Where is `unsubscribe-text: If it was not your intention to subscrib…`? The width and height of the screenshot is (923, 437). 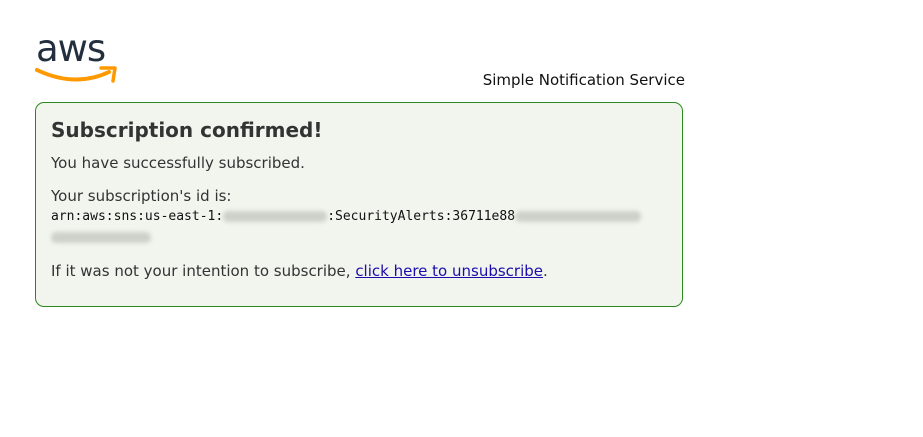 unsubscribe-text: If it was not your intention to subscrib… is located at coordinates (203, 271).